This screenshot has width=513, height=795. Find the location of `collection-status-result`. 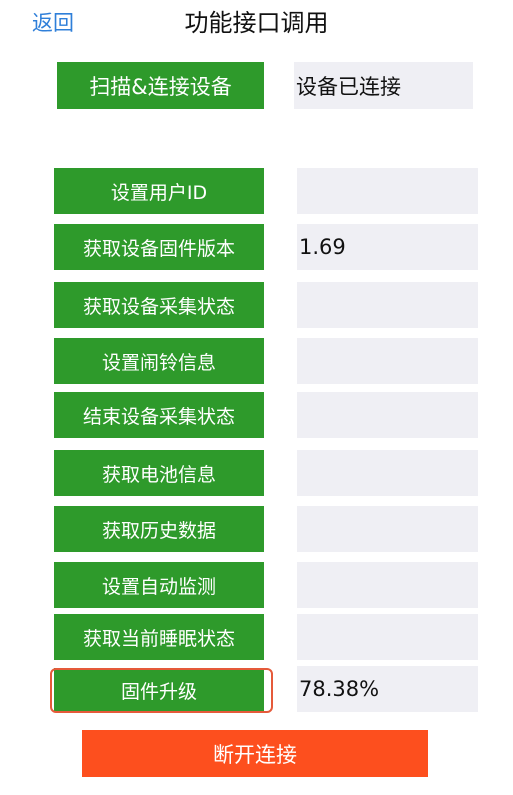

collection-status-result is located at coordinates (387, 305).